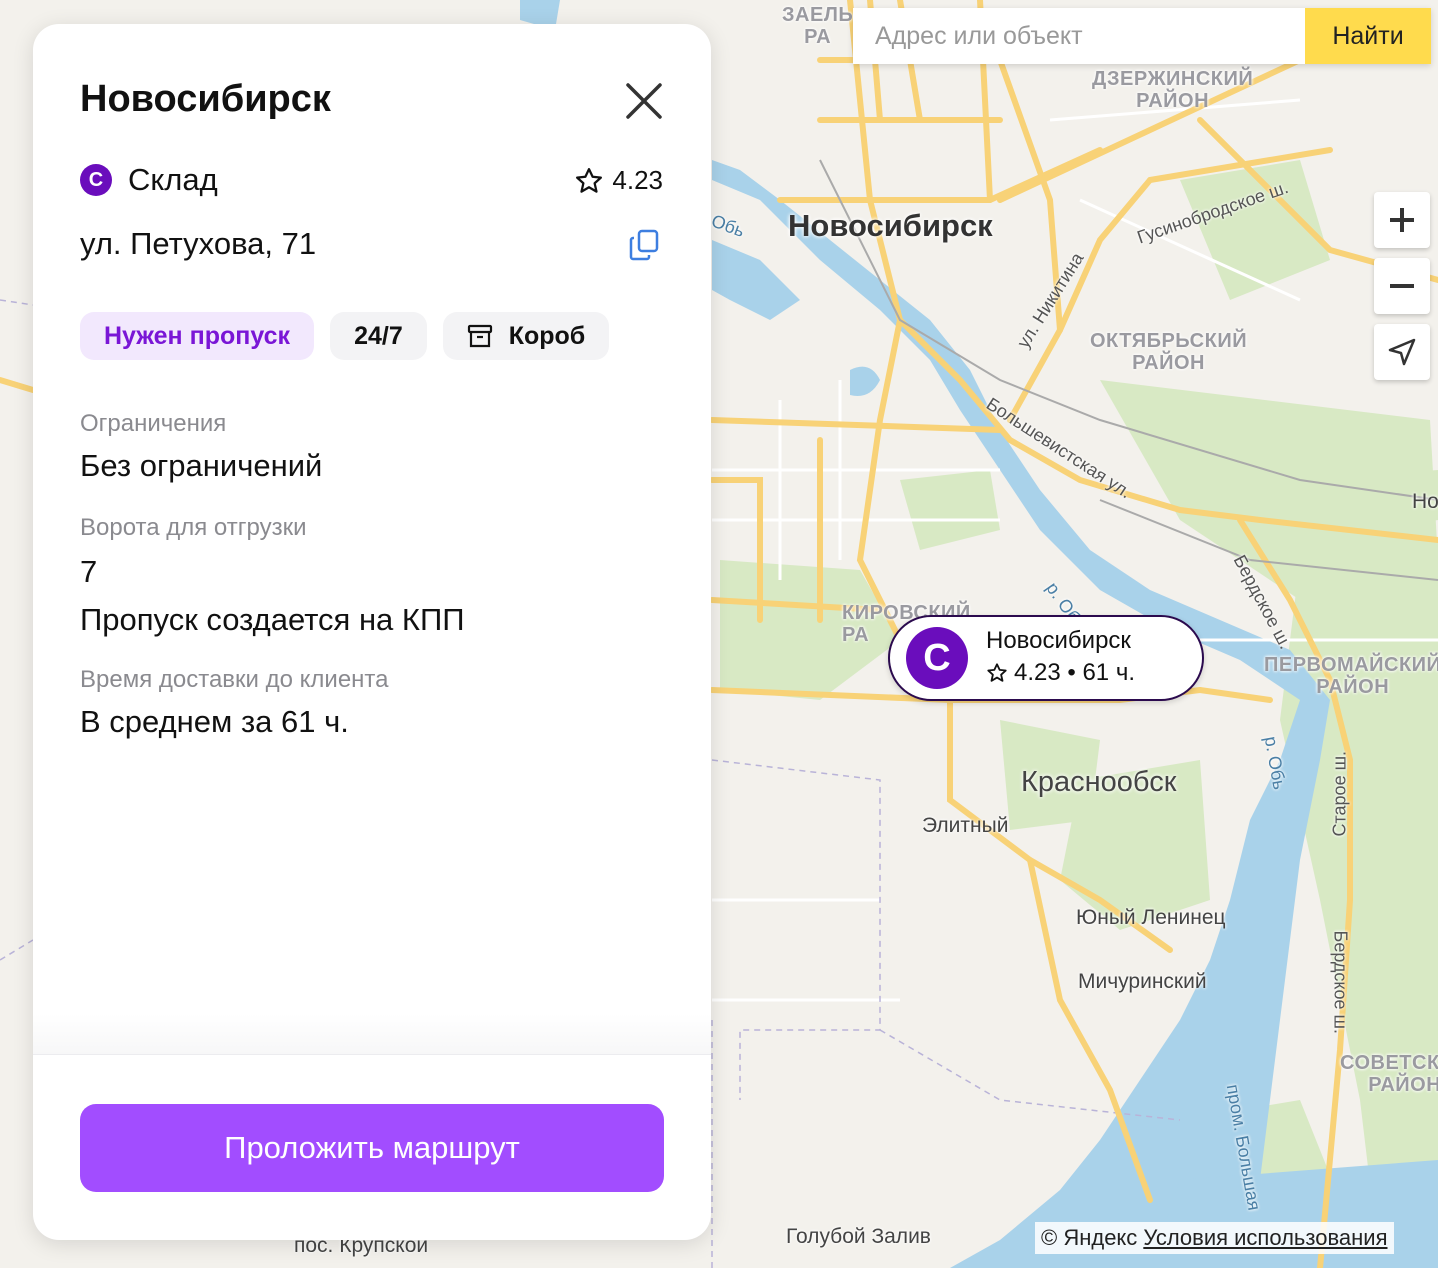 The height and width of the screenshot is (1268, 1438). I want to click on place-label-elitny: Элитный, so click(965, 825).